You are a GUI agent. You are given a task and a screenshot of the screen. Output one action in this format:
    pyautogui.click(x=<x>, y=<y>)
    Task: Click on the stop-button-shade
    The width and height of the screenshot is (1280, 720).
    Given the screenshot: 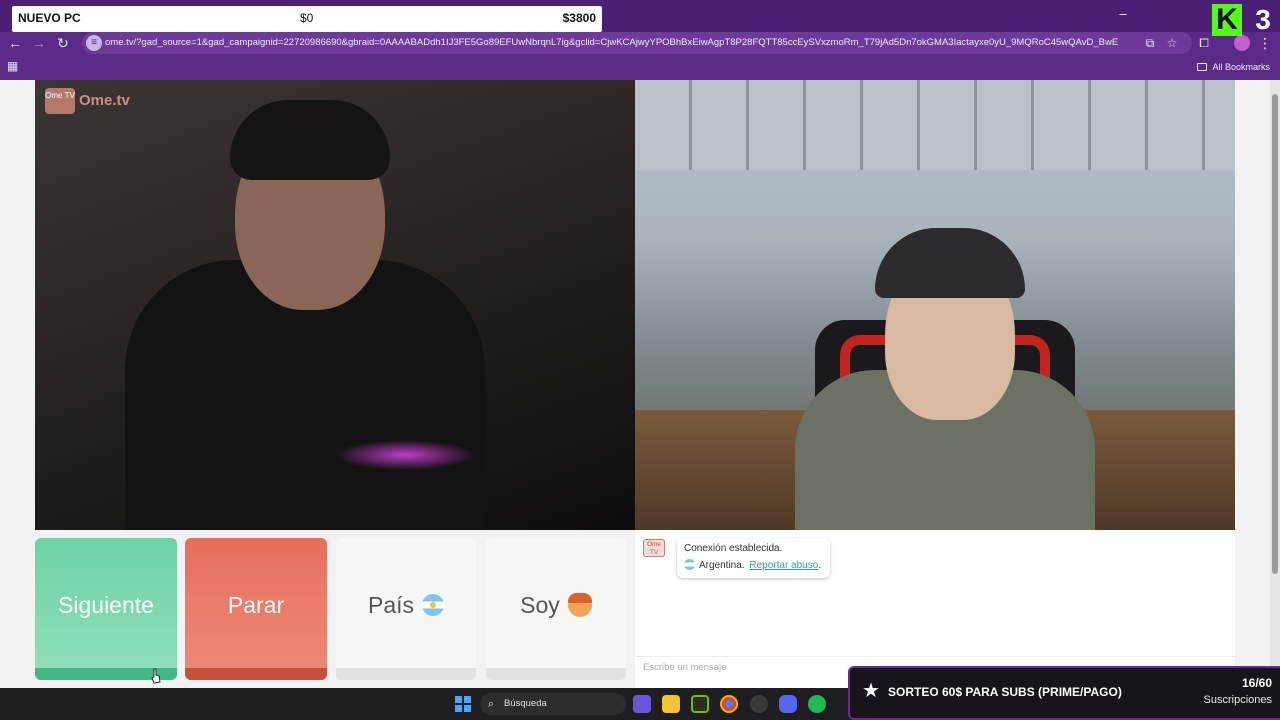 What is the action you would take?
    pyautogui.click(x=256, y=674)
    